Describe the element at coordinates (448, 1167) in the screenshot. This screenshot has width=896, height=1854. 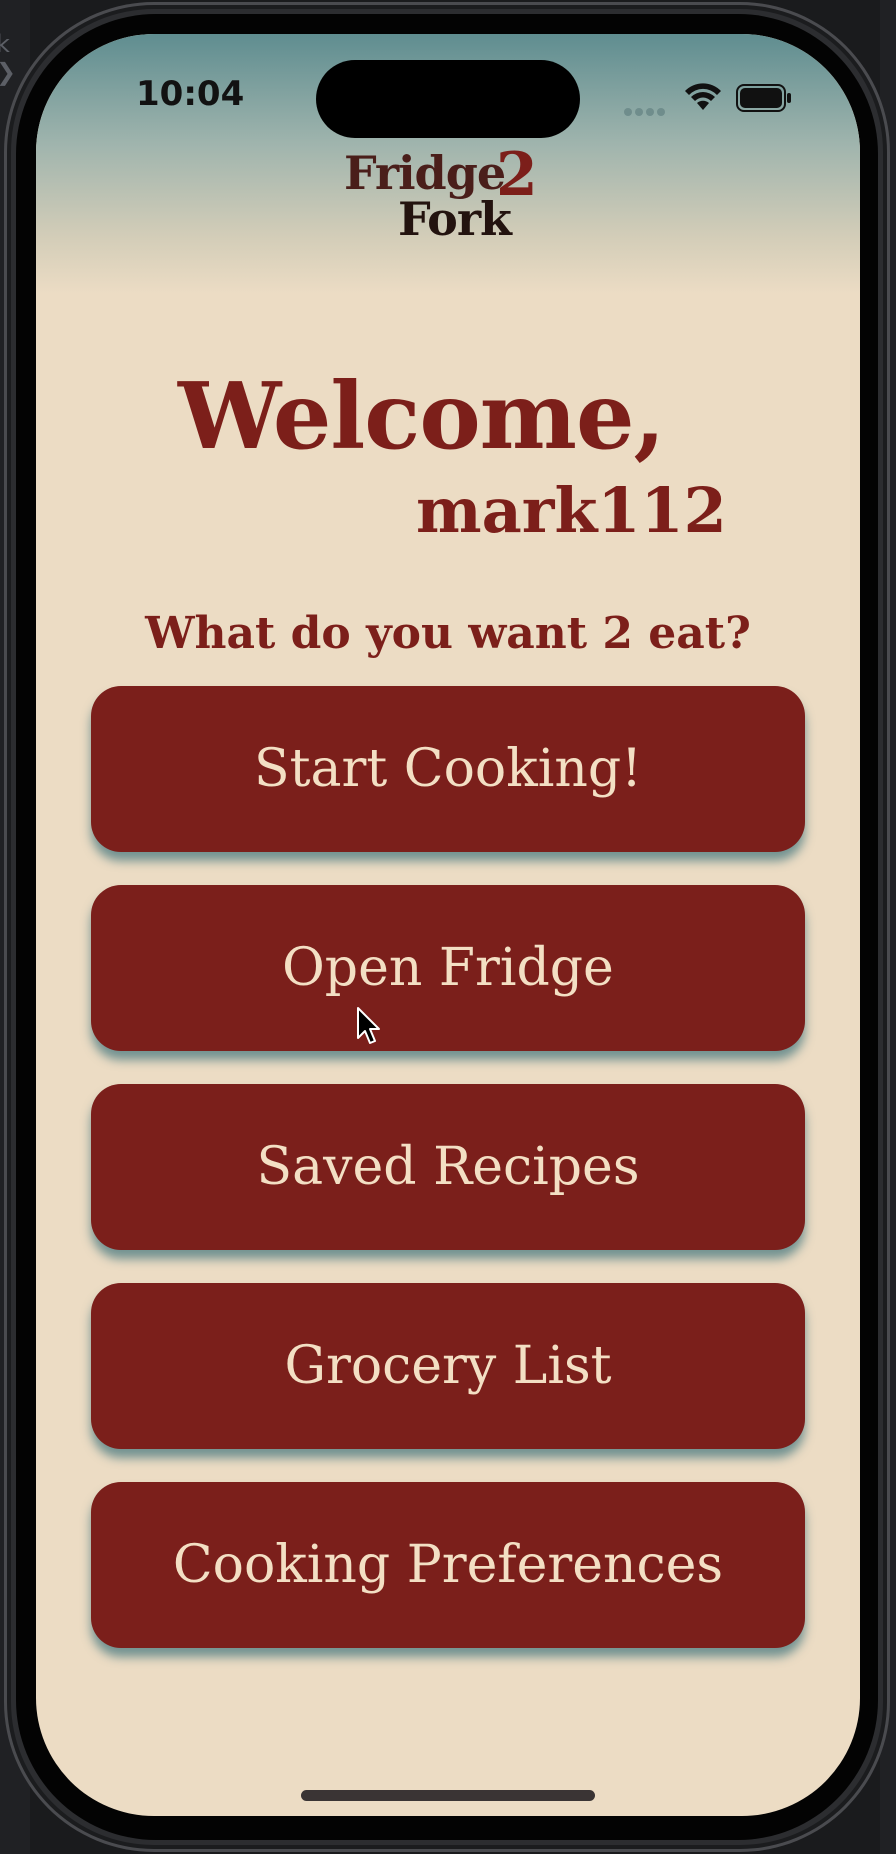
I see `saved-recipes-button: Saved Recipes` at that location.